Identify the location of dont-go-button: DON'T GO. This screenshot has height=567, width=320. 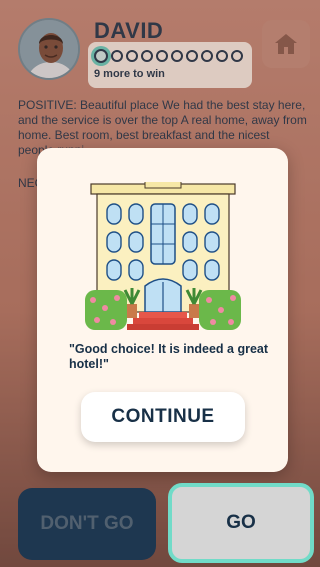
(87, 524).